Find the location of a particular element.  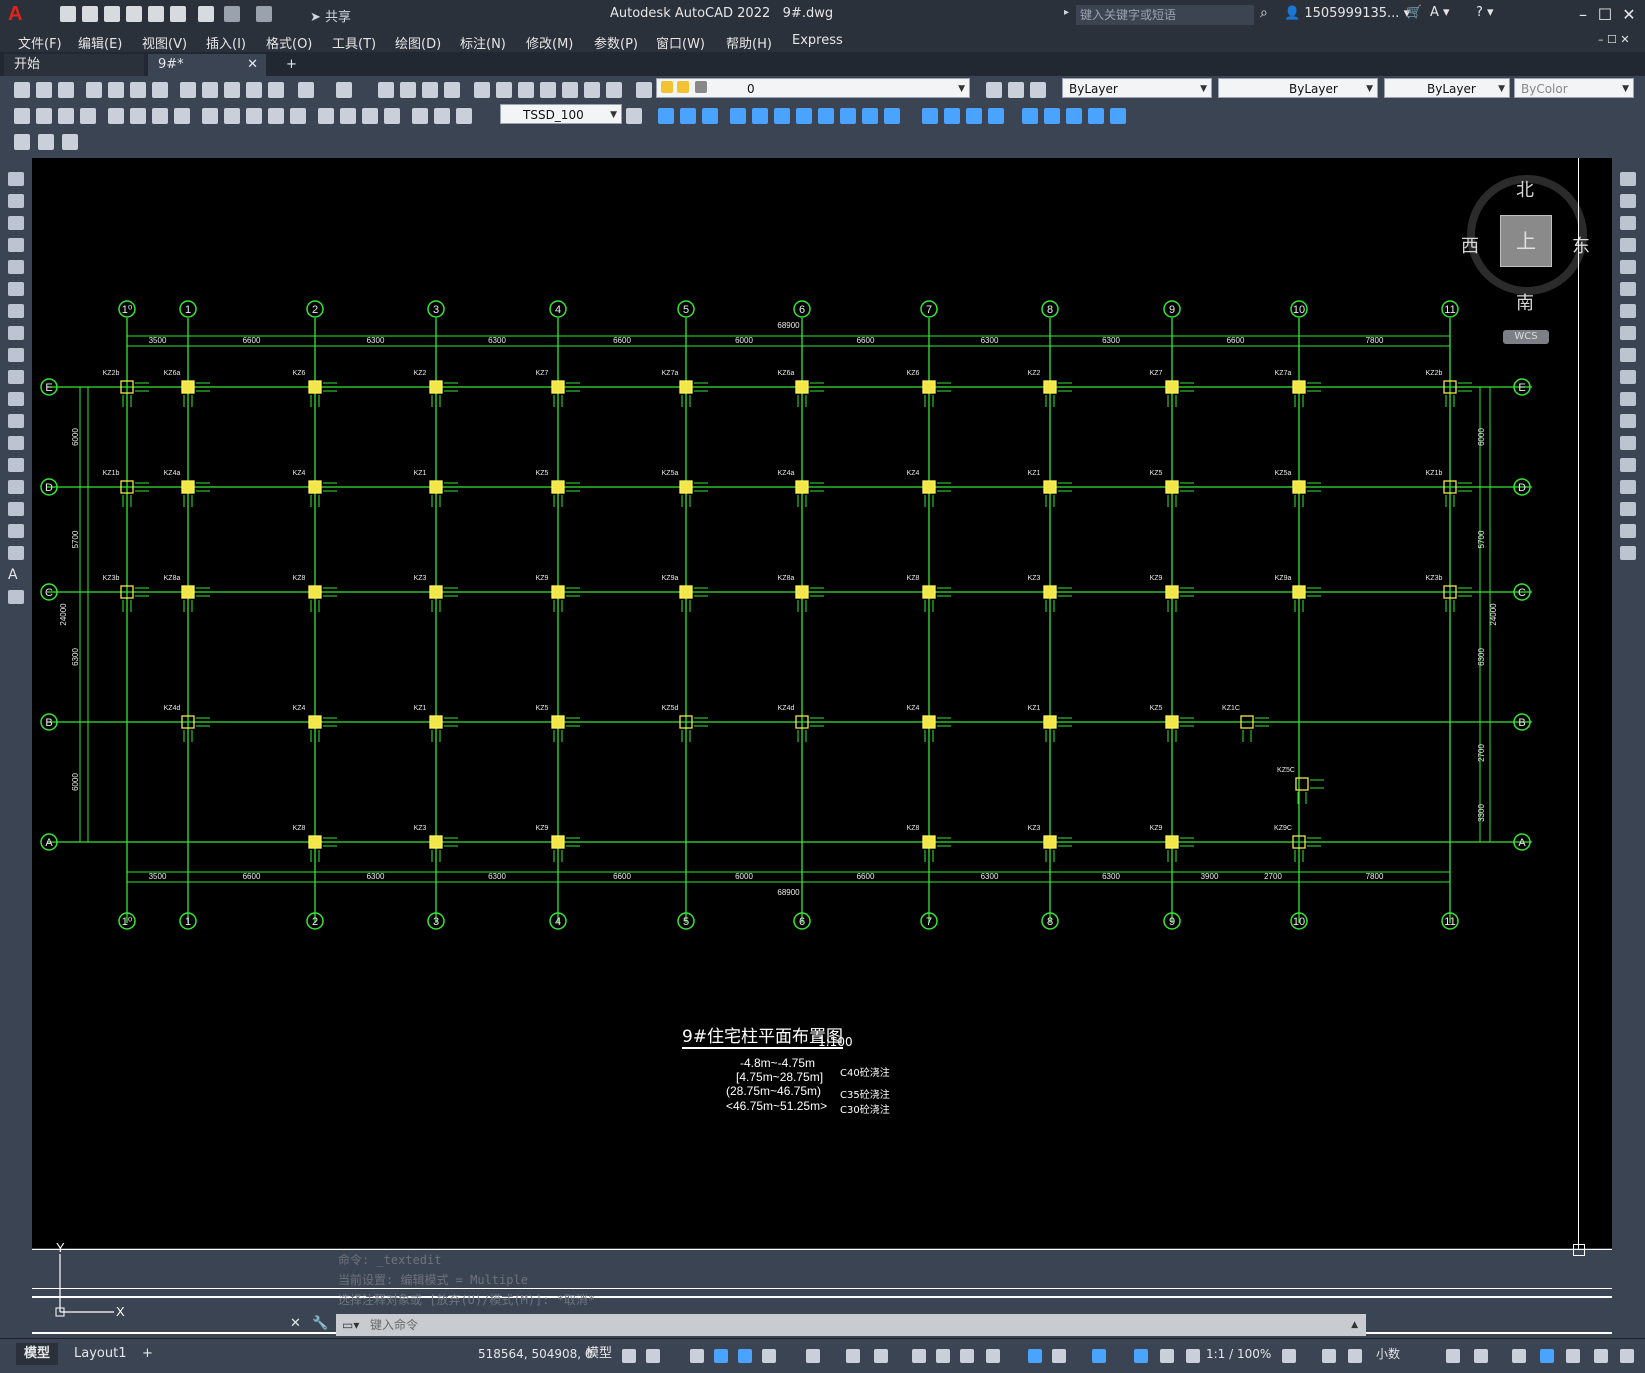

stretch-icon is located at coordinates (1628, 355).